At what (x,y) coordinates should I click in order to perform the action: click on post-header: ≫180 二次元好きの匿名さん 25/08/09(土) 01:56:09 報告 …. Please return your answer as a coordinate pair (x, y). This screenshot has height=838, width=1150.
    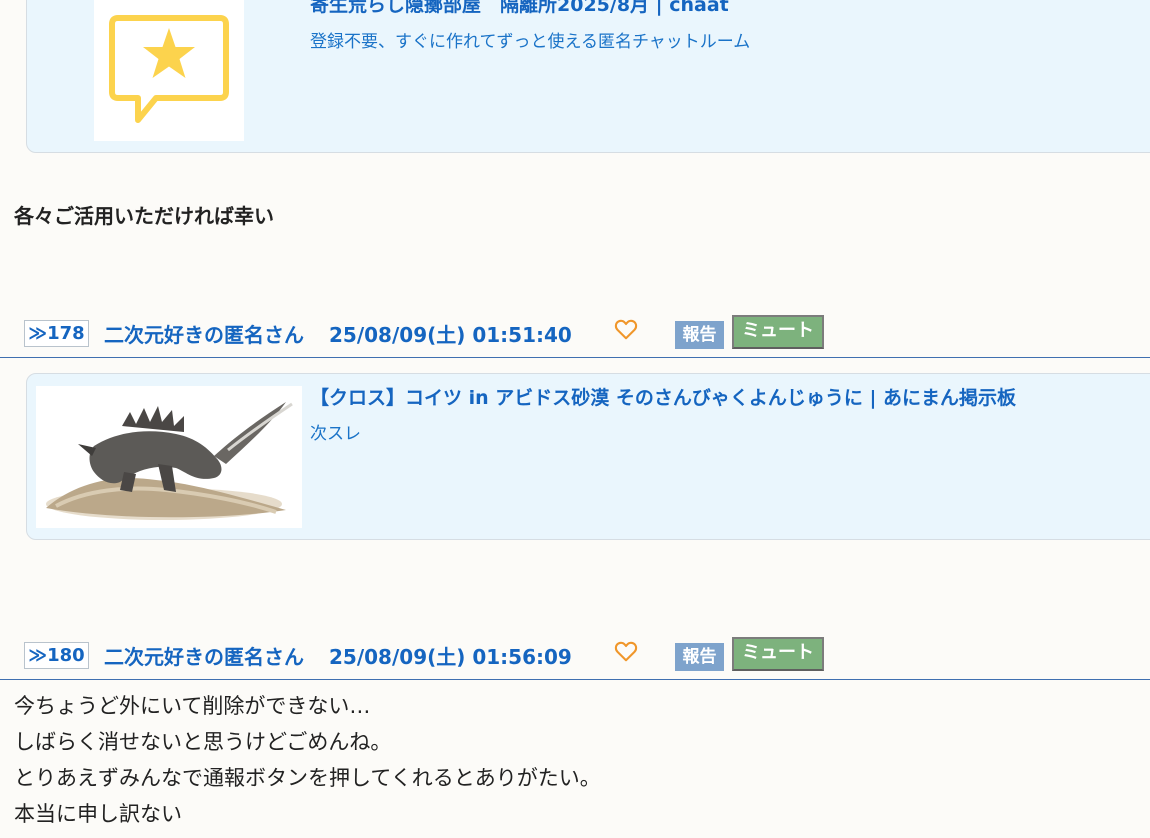
    Looking at the image, I should click on (575, 656).